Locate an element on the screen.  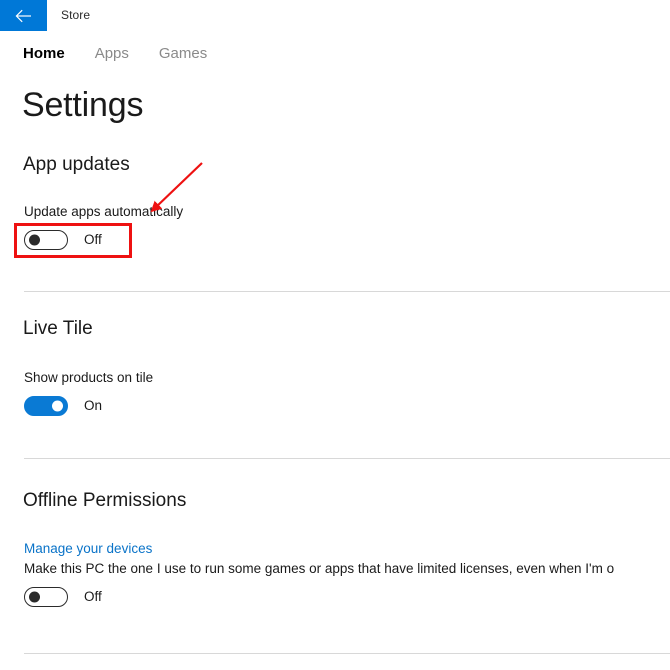
show-products-on-tile-state: On is located at coordinates (93, 405).